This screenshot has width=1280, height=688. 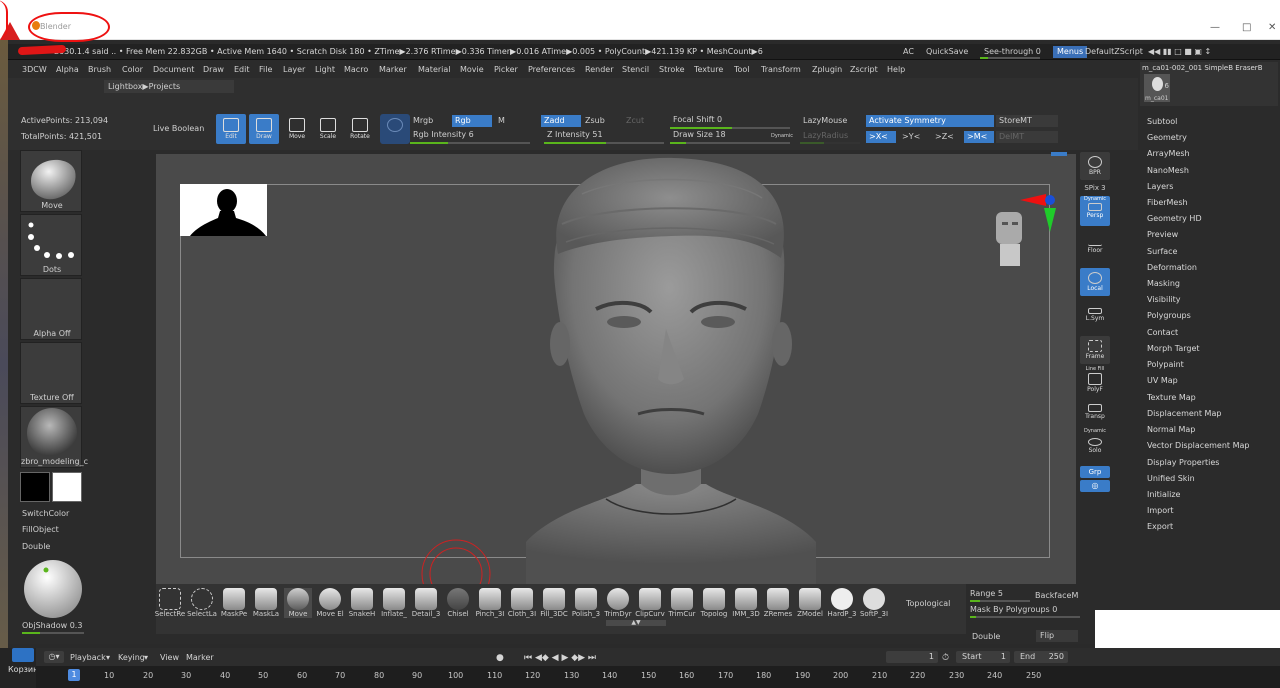 What do you see at coordinates (1095, 188) in the screenshot?
I see `spix-slider: SPix 3` at bounding box center [1095, 188].